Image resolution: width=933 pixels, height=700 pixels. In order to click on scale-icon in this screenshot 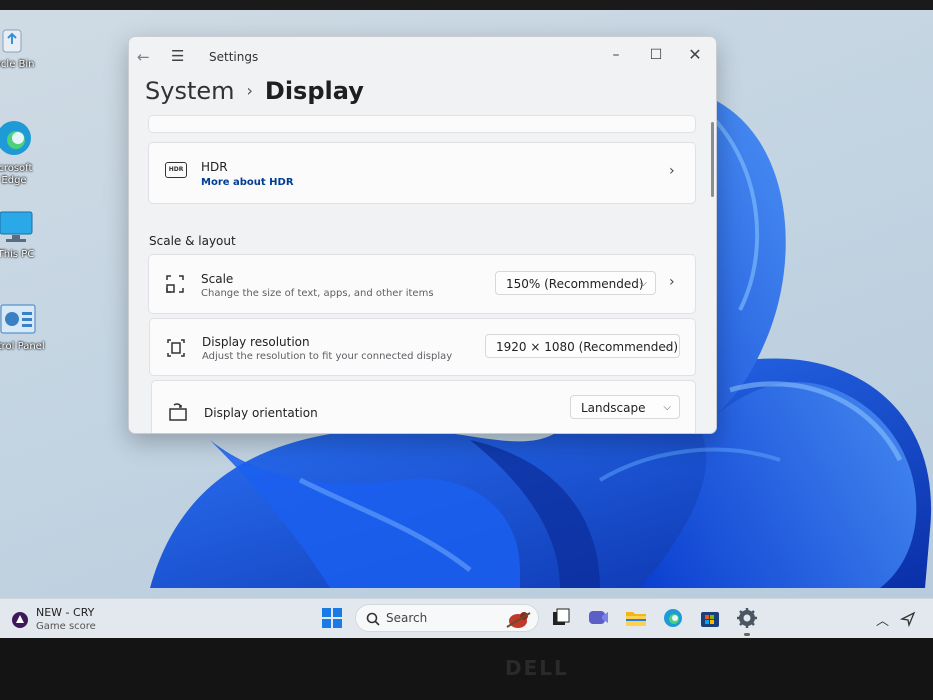, I will do `click(175, 284)`.